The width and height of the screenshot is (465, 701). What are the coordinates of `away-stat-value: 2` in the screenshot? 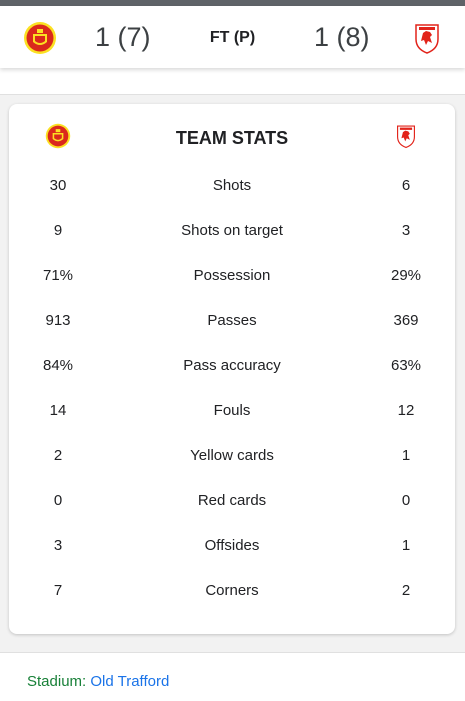 It's located at (406, 590).